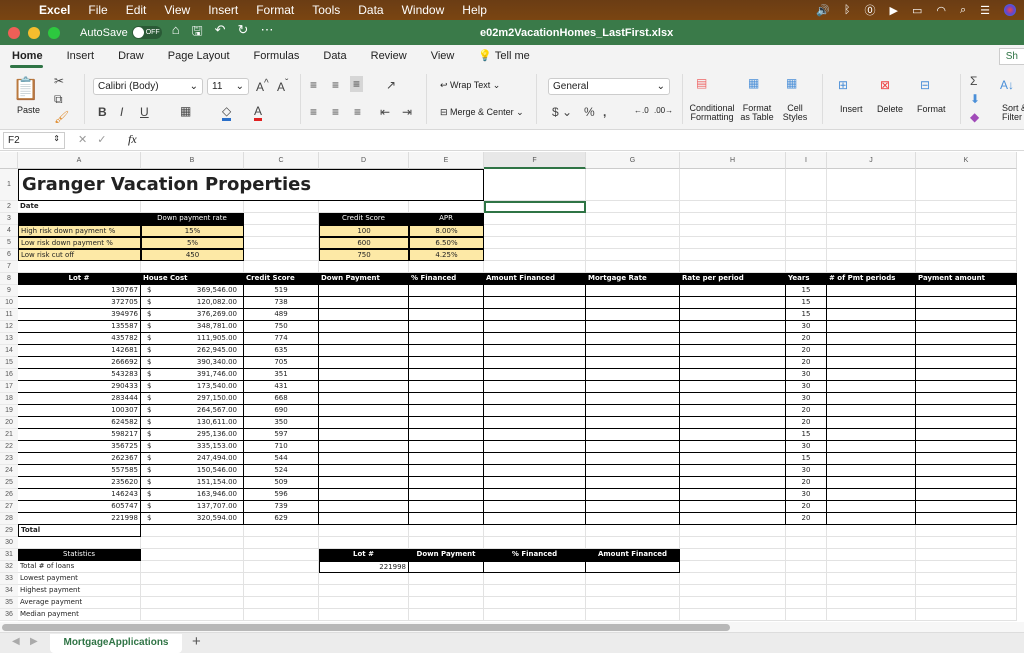 This screenshot has width=1024, height=653. What do you see at coordinates (806, 519) in the screenshot?
I see `years: 20` at bounding box center [806, 519].